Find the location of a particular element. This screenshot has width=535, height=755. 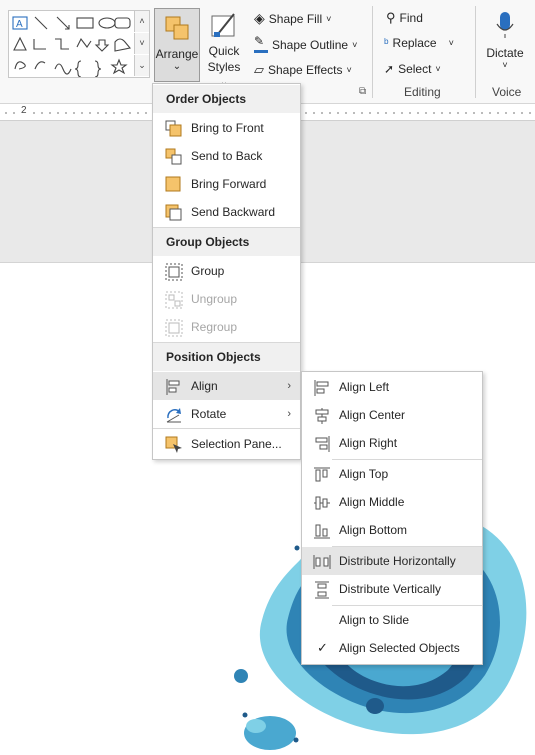

quick-styles-button: Quick Styles ⌄ is located at coordinates (224, 48).